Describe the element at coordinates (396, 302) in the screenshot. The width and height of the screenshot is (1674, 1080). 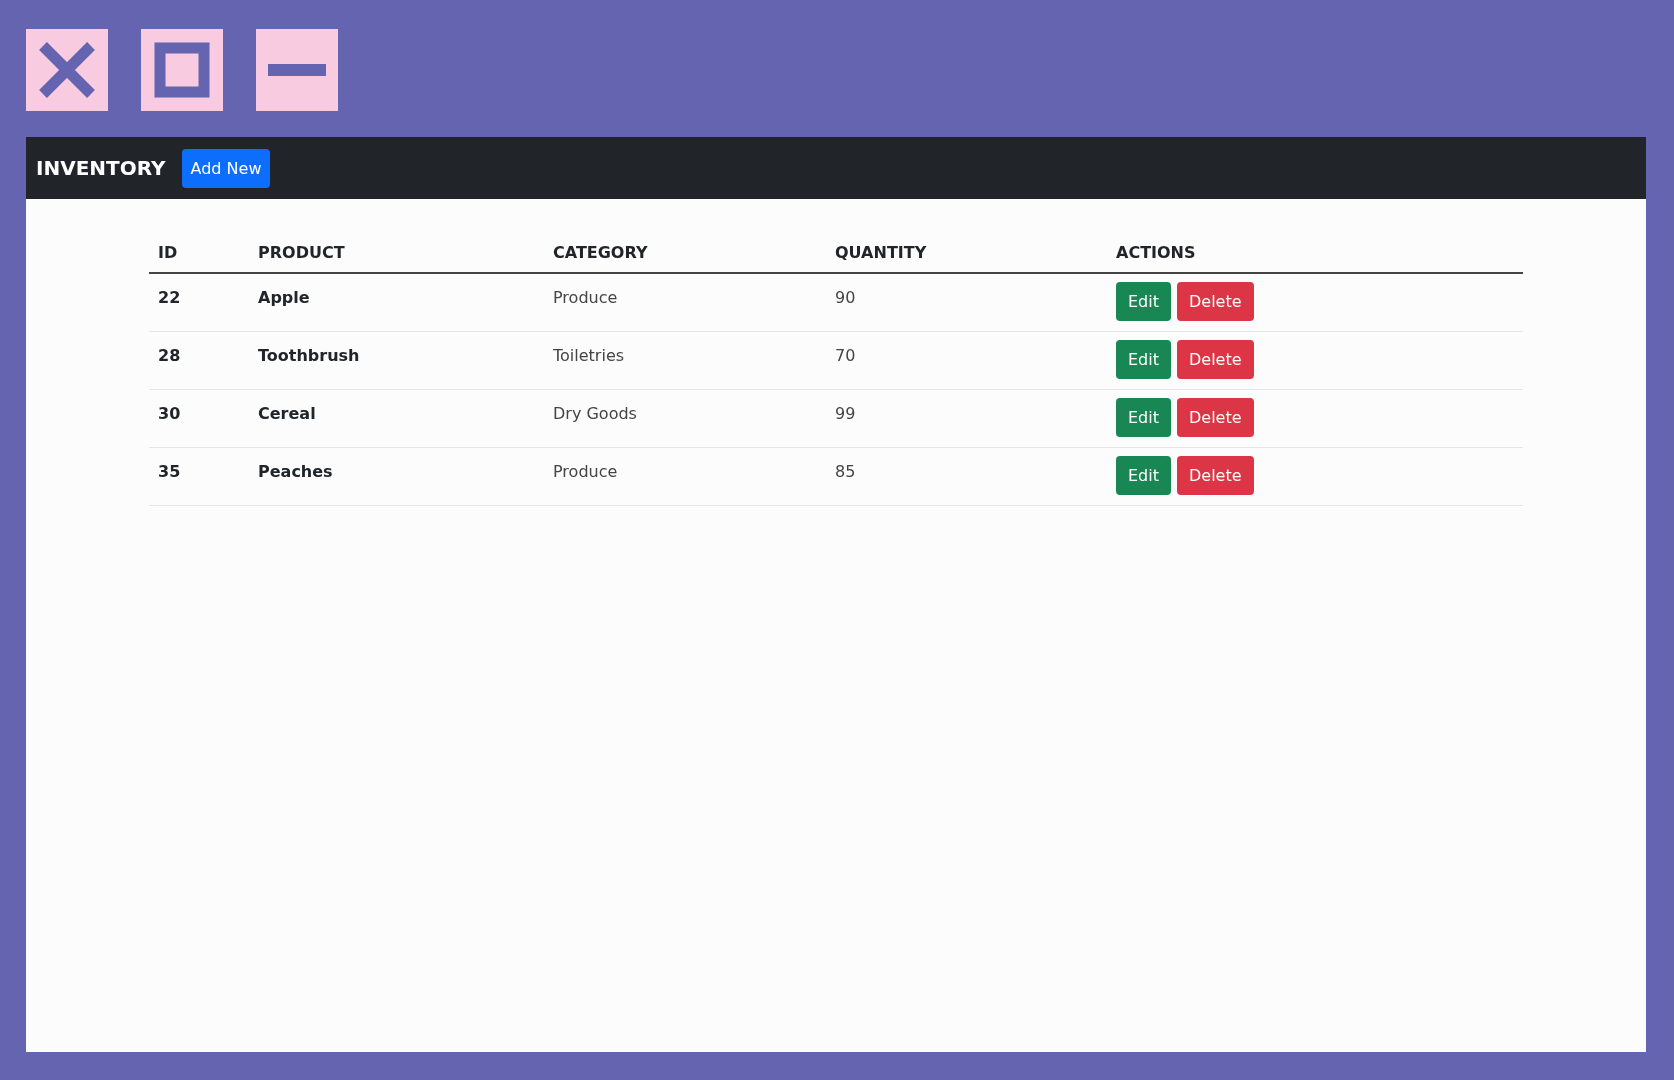
I see `table-cell: Apple` at that location.